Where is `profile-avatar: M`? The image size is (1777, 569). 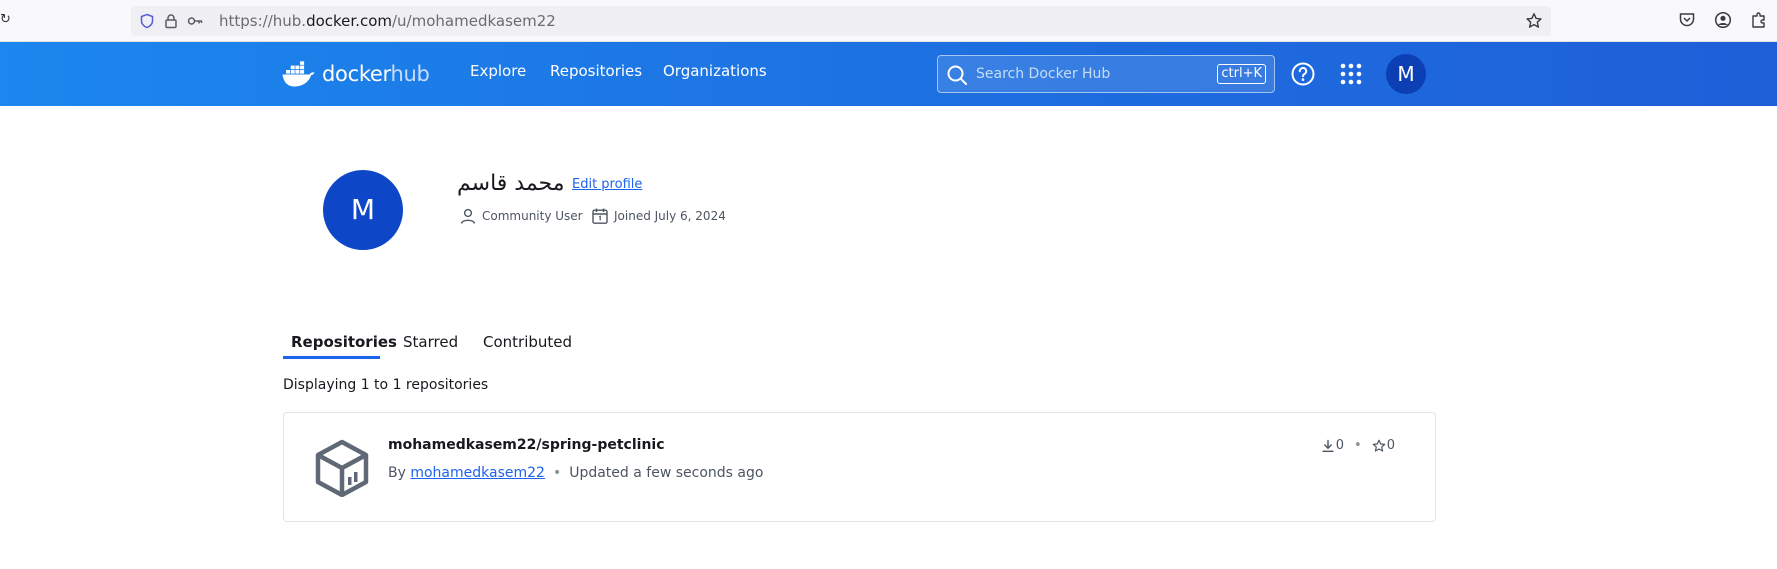
profile-avatar: M is located at coordinates (363, 210).